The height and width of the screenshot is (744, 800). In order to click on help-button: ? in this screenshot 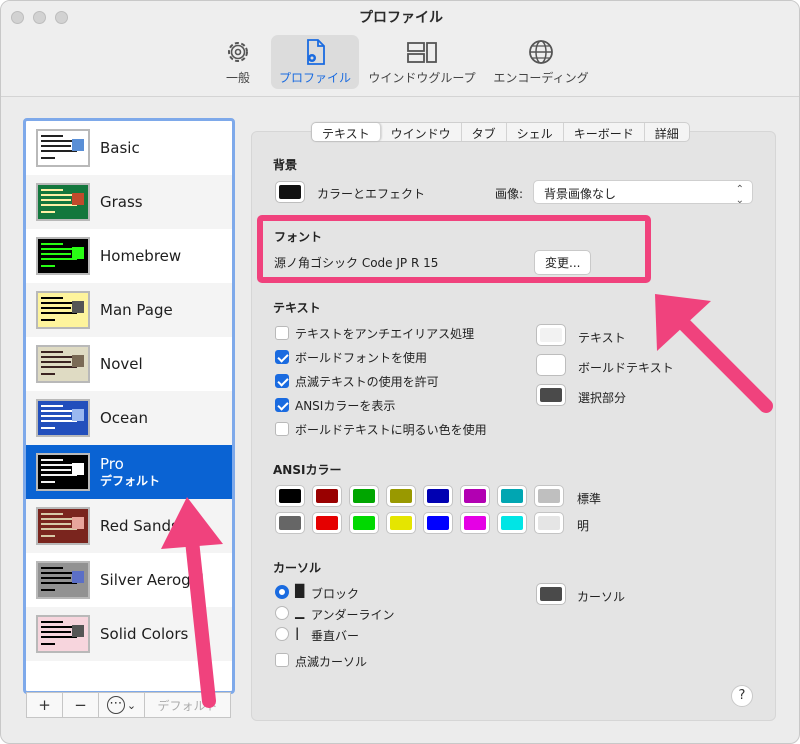, I will do `click(742, 696)`.